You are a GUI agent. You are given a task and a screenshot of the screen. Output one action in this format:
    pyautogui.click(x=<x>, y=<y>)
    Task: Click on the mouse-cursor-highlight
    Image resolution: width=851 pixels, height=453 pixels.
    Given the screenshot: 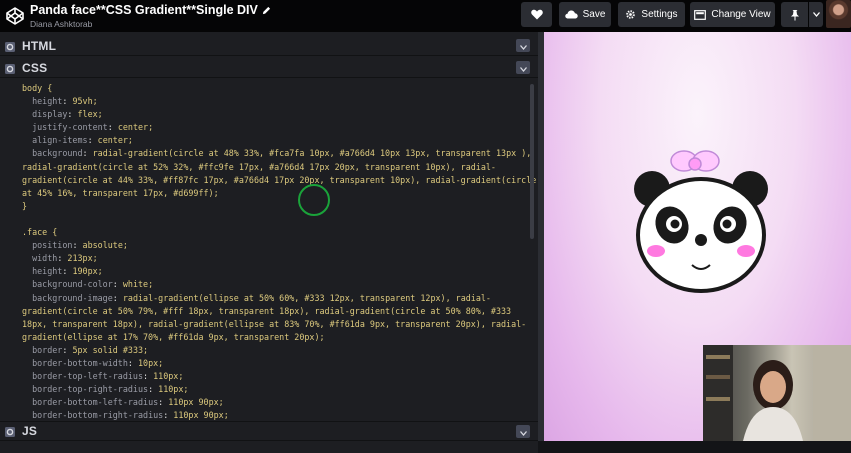 What is the action you would take?
    pyautogui.click(x=314, y=200)
    